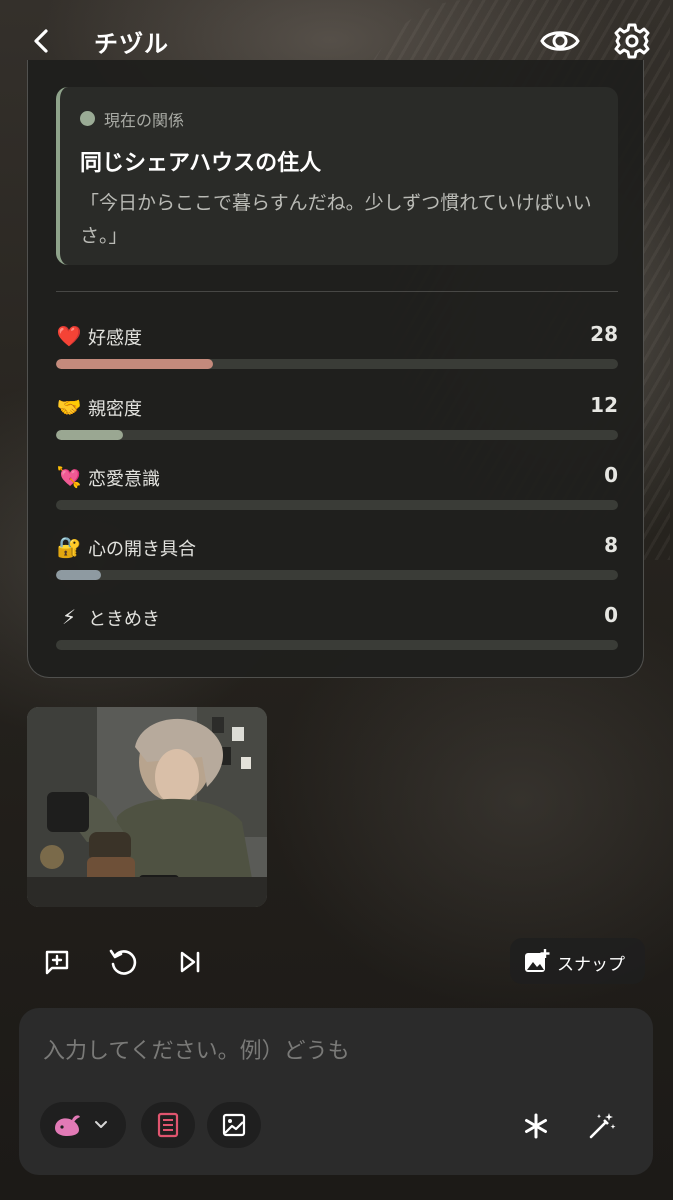 This screenshot has width=673, height=1200. I want to click on image-icon, so click(234, 1125).